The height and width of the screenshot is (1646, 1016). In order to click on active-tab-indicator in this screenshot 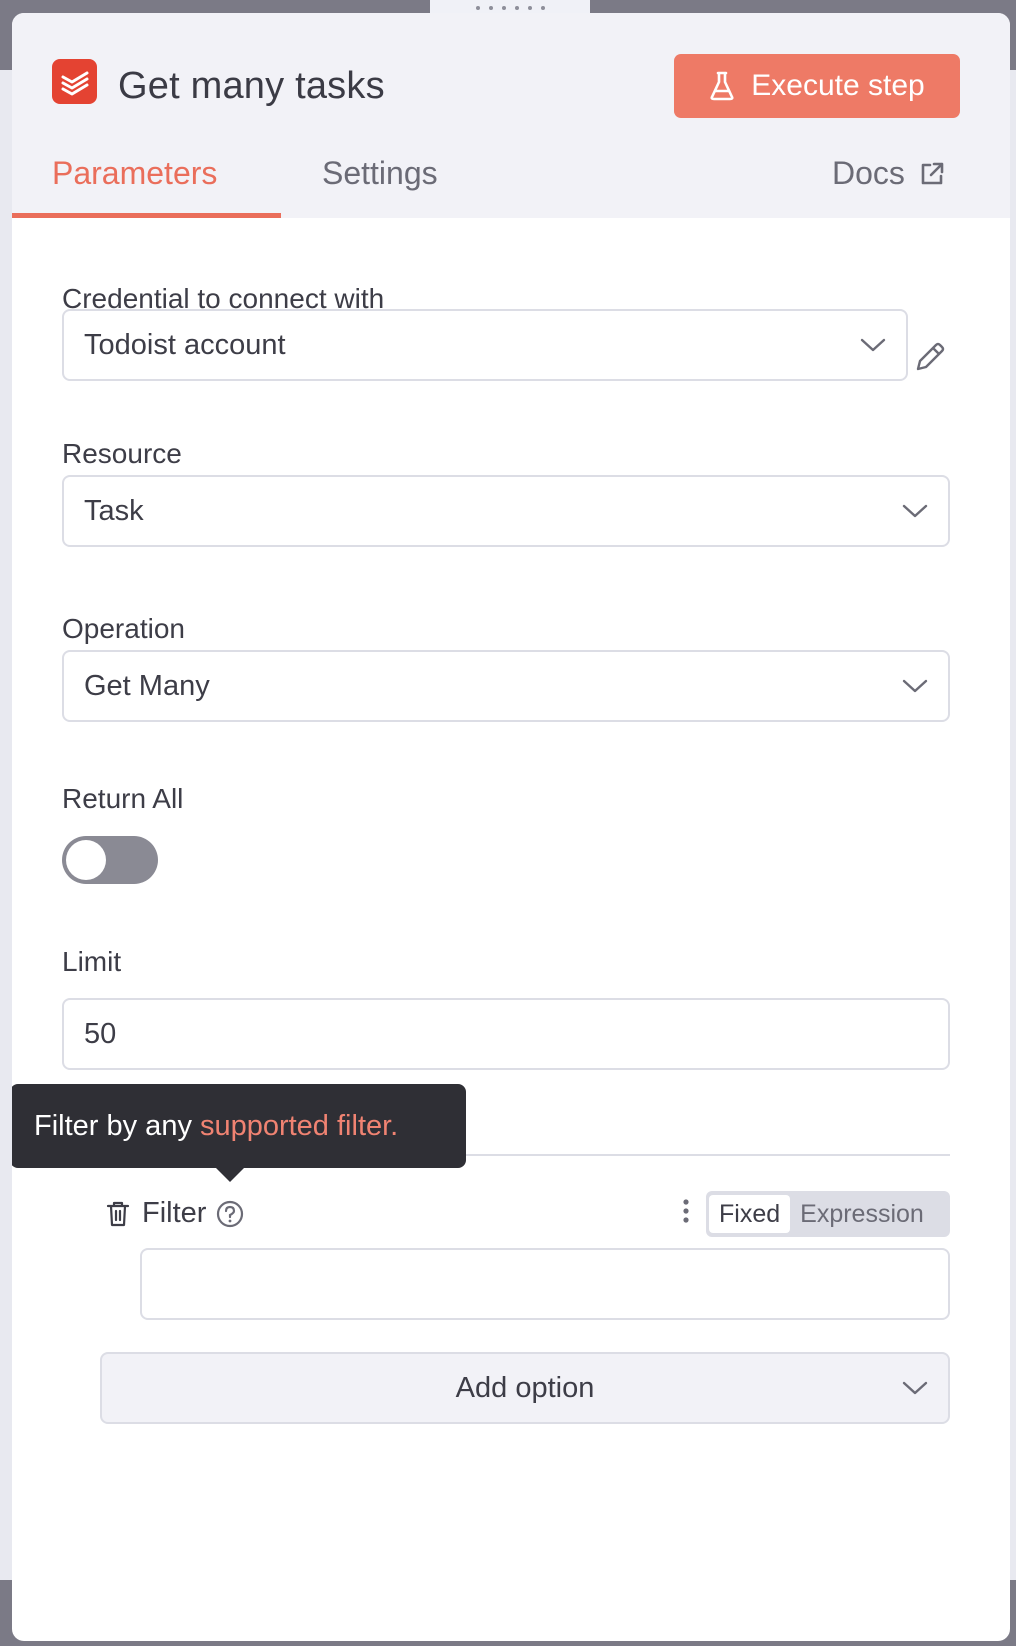, I will do `click(146, 215)`.